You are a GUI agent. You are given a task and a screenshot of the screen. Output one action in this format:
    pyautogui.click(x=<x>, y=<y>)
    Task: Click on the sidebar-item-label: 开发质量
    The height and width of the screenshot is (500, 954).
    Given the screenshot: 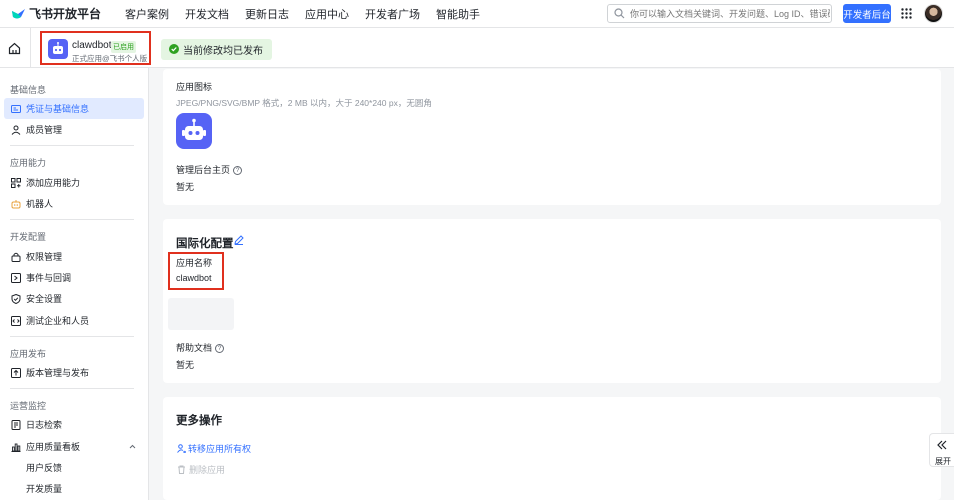 What is the action you would take?
    pyautogui.click(x=44, y=489)
    